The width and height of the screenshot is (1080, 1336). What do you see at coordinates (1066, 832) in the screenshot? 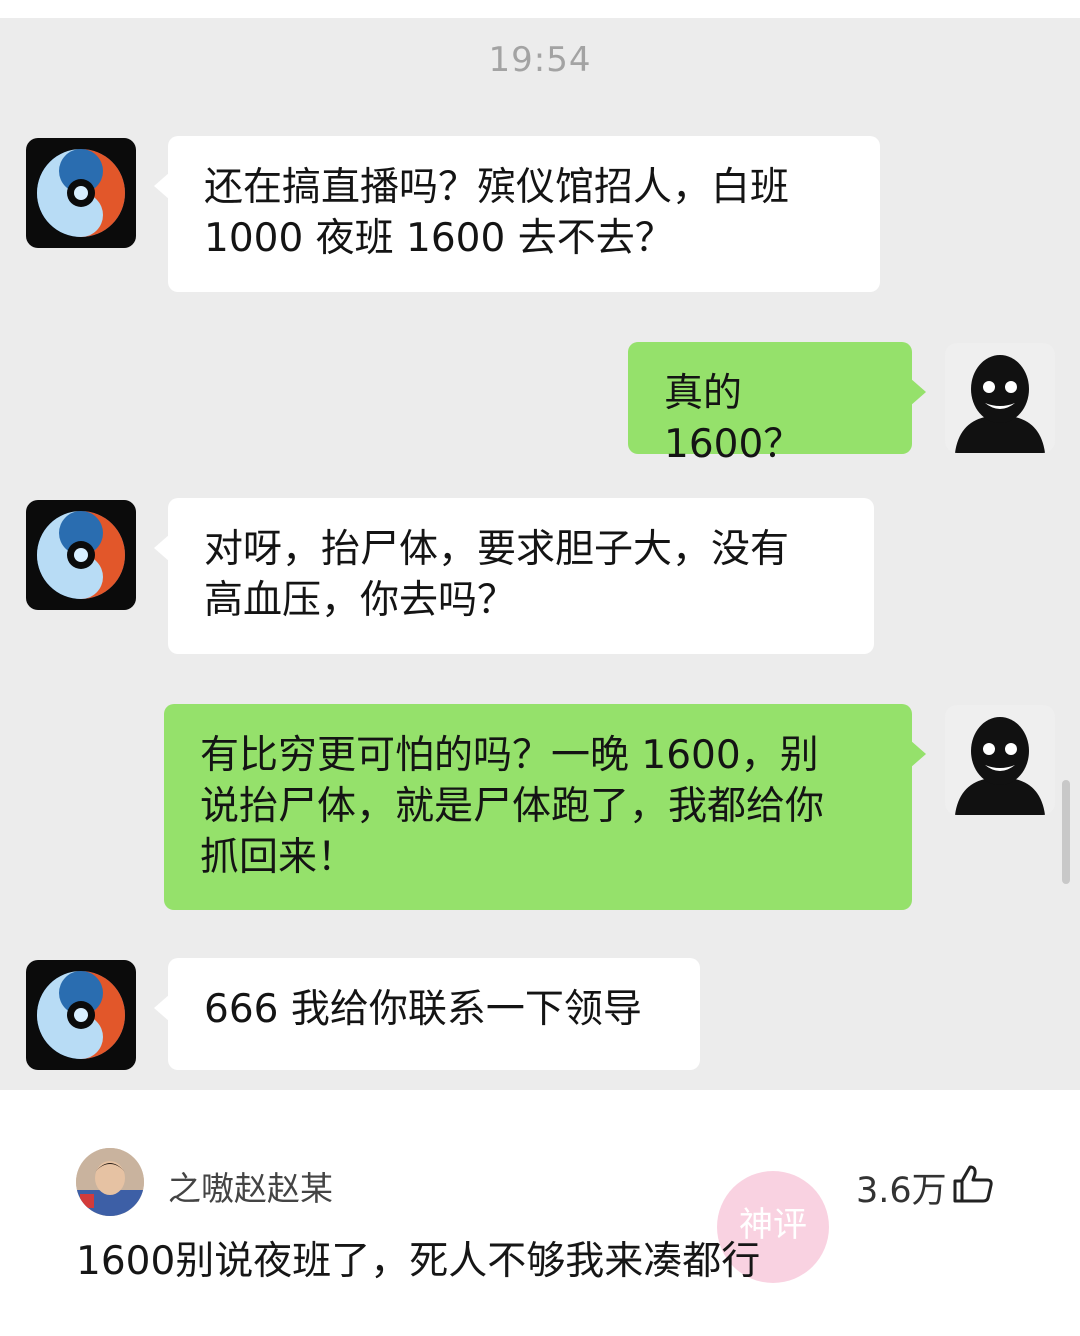
I see `chat-scrollbar` at bounding box center [1066, 832].